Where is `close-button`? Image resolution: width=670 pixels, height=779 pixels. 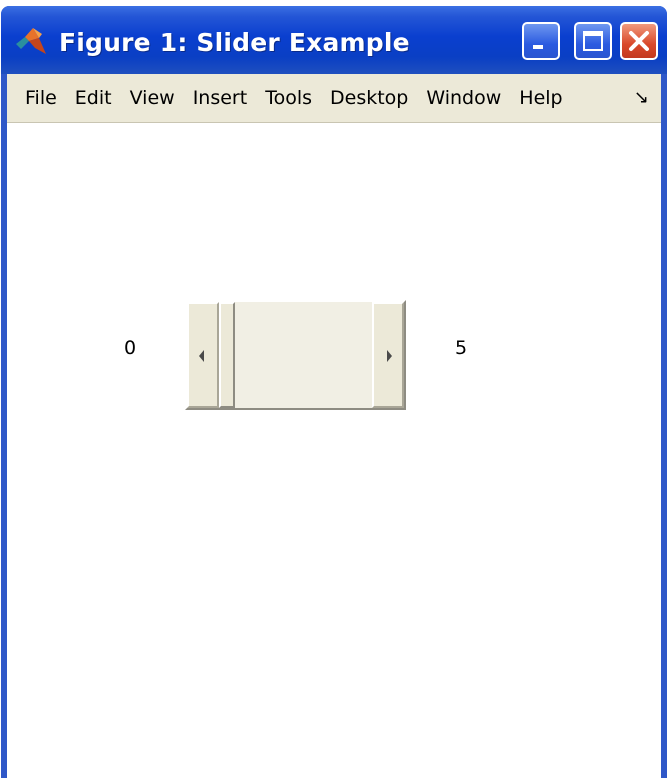 close-button is located at coordinates (639, 41).